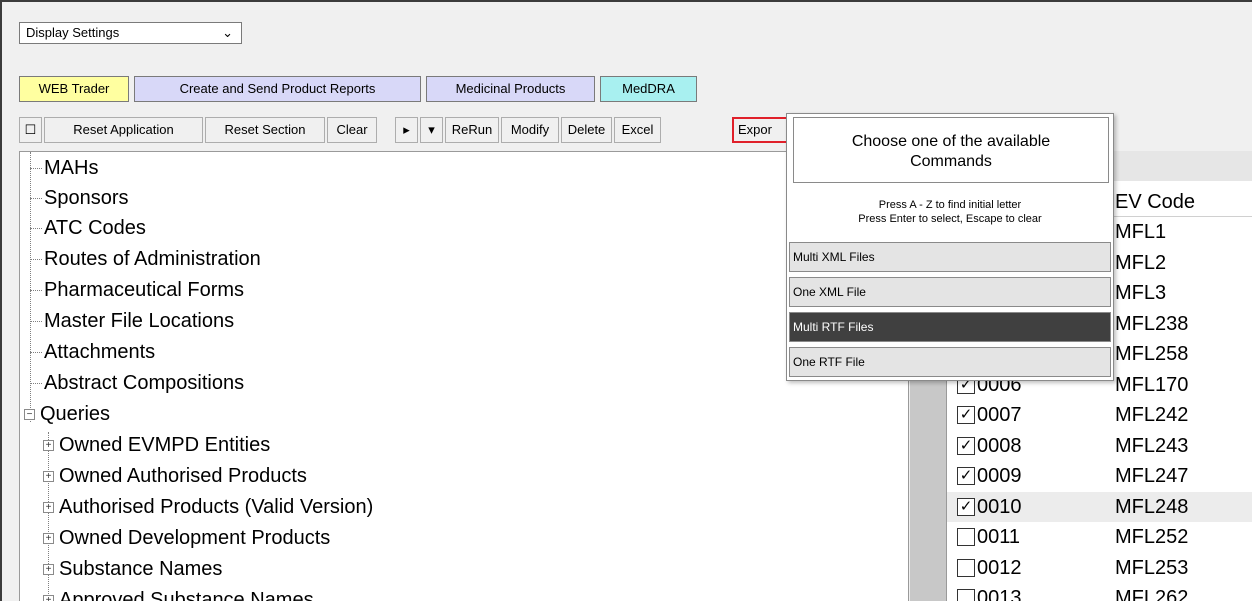 The image size is (1252, 601). I want to click on popup-hint-line: Press A - Z to find initial letter, so click(950, 205).